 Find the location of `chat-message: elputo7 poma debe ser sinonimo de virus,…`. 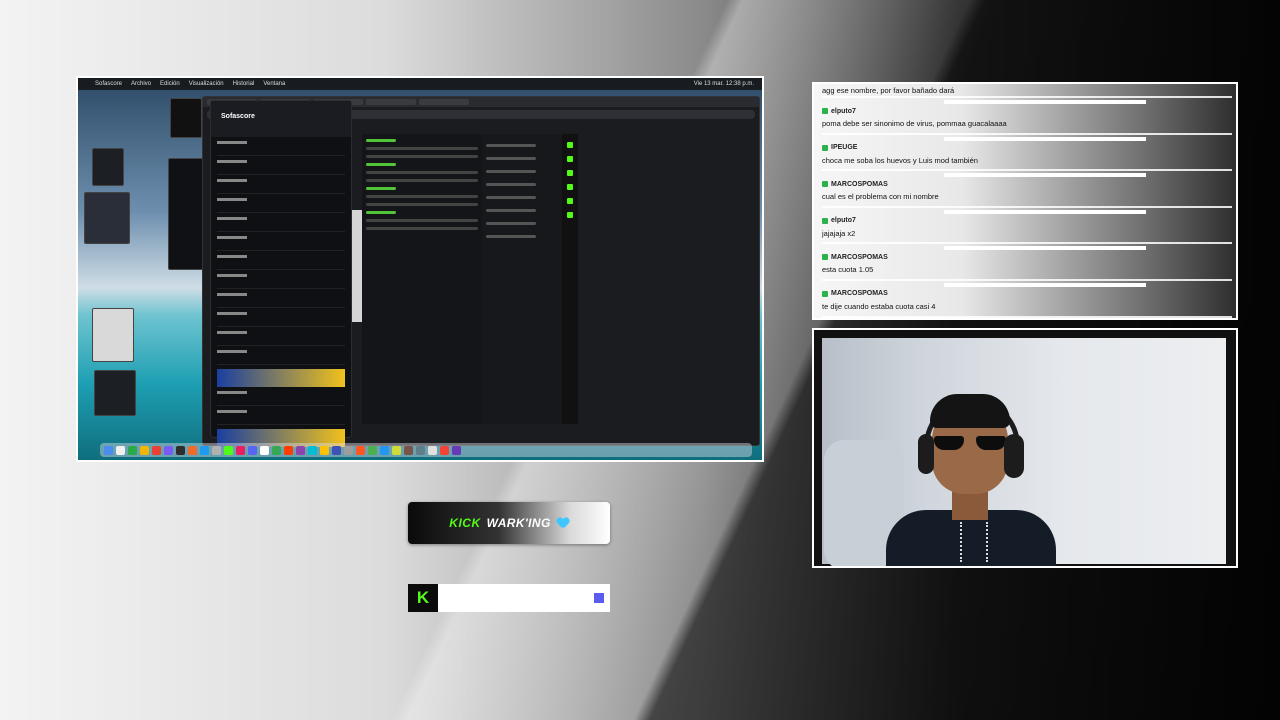

chat-message: elputo7 poma debe ser sinonimo de virus,… is located at coordinates (1025, 118).